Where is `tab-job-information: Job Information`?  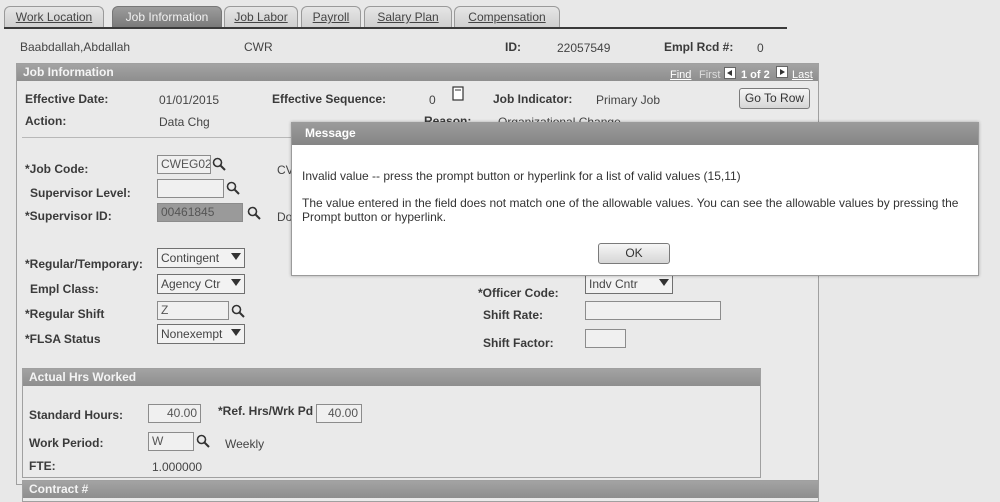
tab-job-information: Job Information is located at coordinates (167, 16).